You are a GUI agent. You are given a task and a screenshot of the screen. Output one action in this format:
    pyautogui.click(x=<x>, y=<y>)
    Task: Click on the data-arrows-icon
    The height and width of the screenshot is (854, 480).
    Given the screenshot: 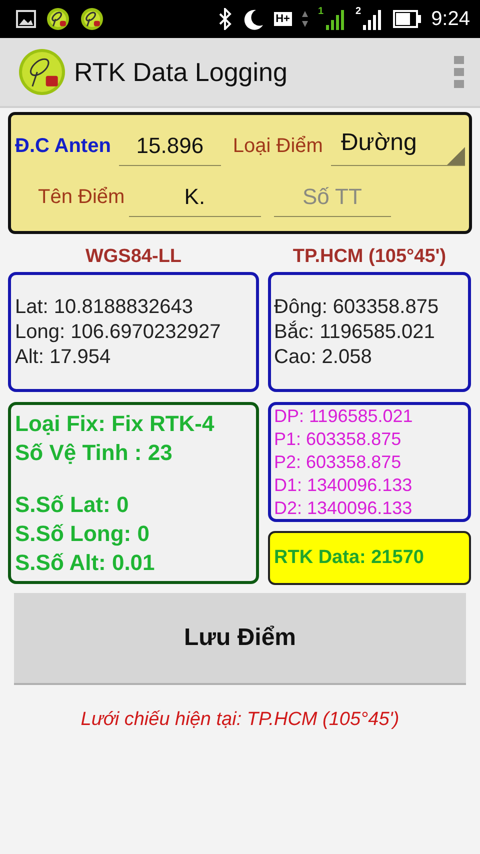 What is the action you would take?
    pyautogui.click(x=305, y=19)
    